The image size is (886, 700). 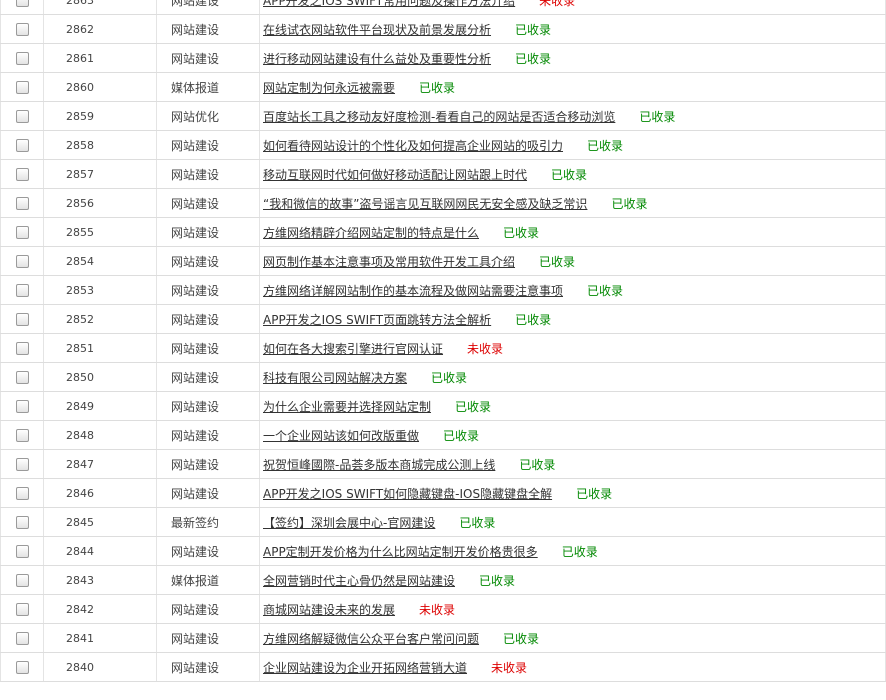 What do you see at coordinates (572, 58) in the screenshot?
I see `title-cell: 进行移动网站建设有什么益处及重要性分析 已收录` at bounding box center [572, 58].